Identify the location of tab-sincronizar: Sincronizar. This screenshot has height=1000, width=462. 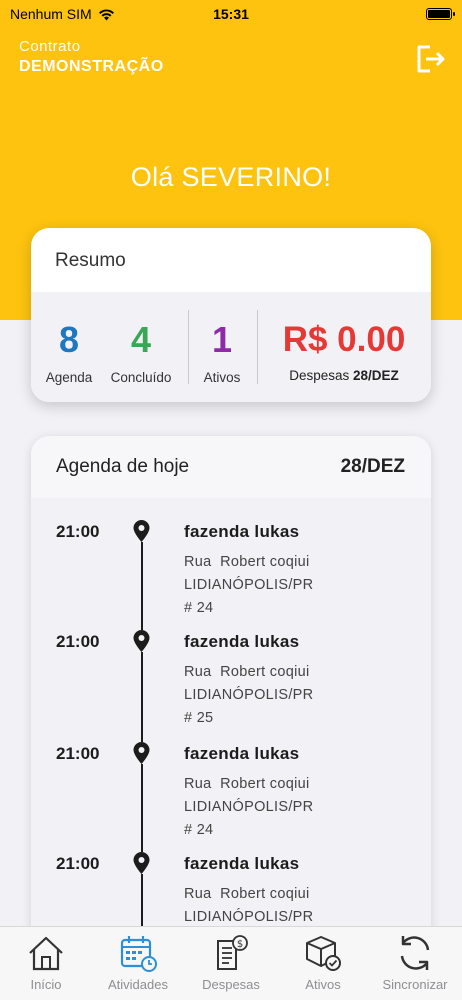
(415, 962).